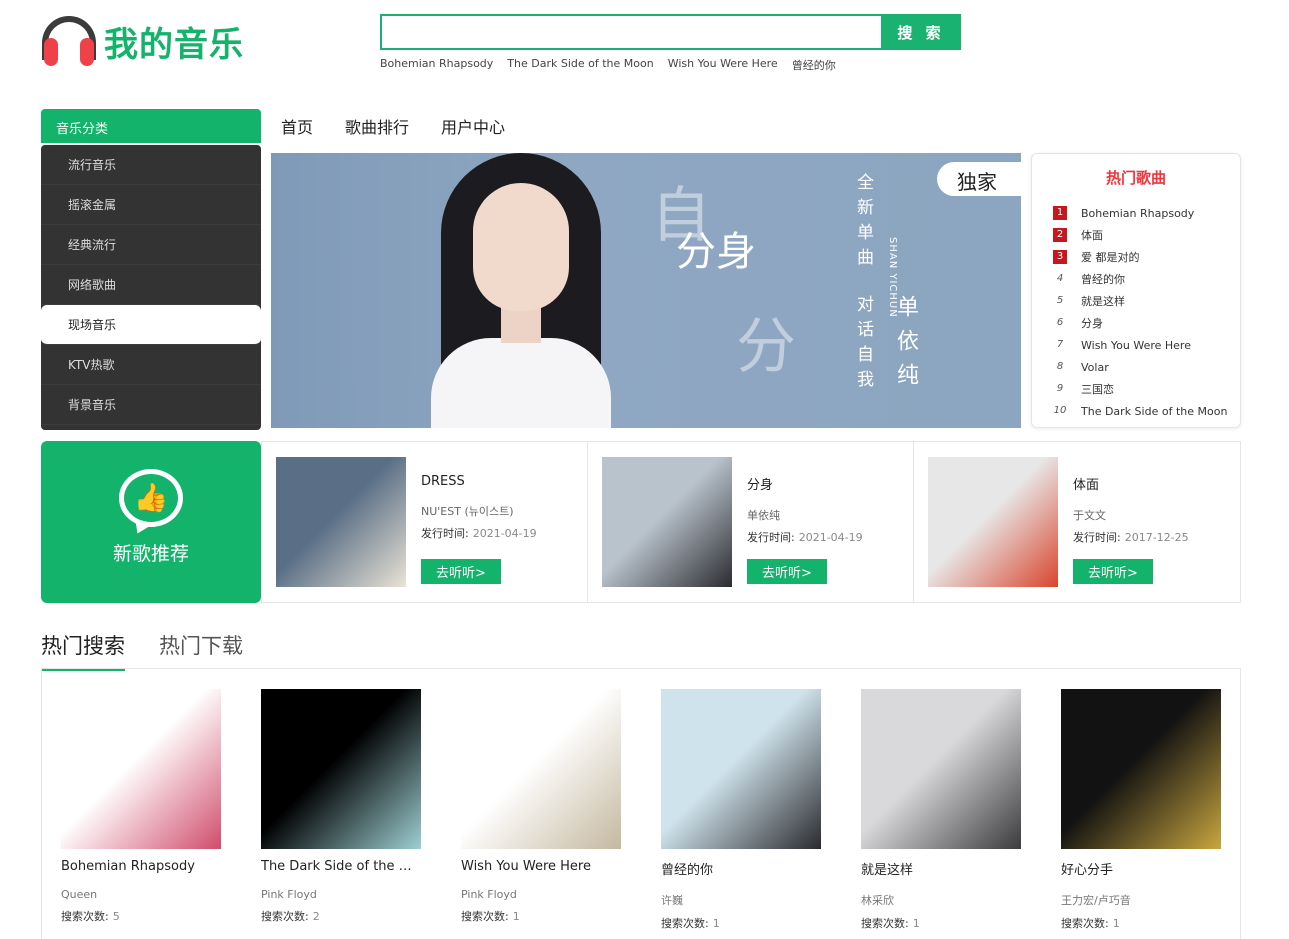  Describe the element at coordinates (151, 405) in the screenshot. I see `category-item: 背景音乐` at that location.